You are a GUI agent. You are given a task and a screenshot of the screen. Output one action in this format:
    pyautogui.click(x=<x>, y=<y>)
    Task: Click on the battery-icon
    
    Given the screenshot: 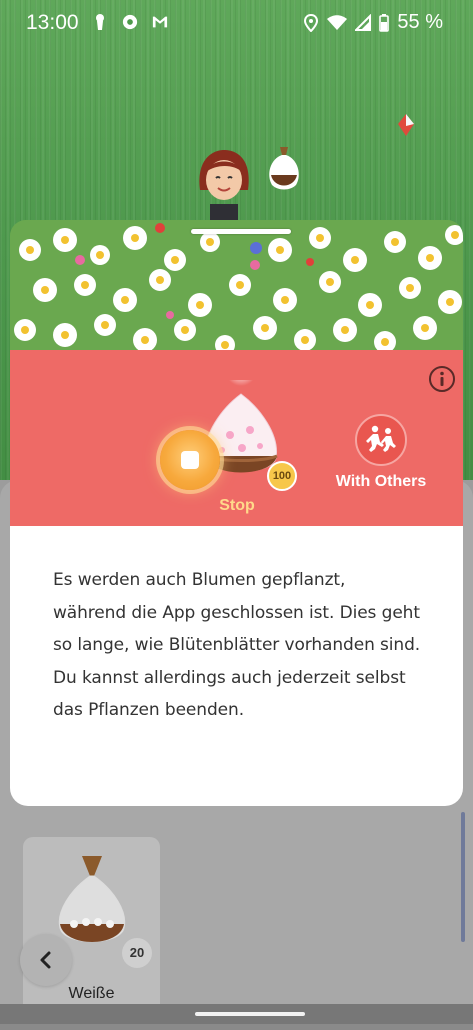 What is the action you would take?
    pyautogui.click(x=384, y=22)
    